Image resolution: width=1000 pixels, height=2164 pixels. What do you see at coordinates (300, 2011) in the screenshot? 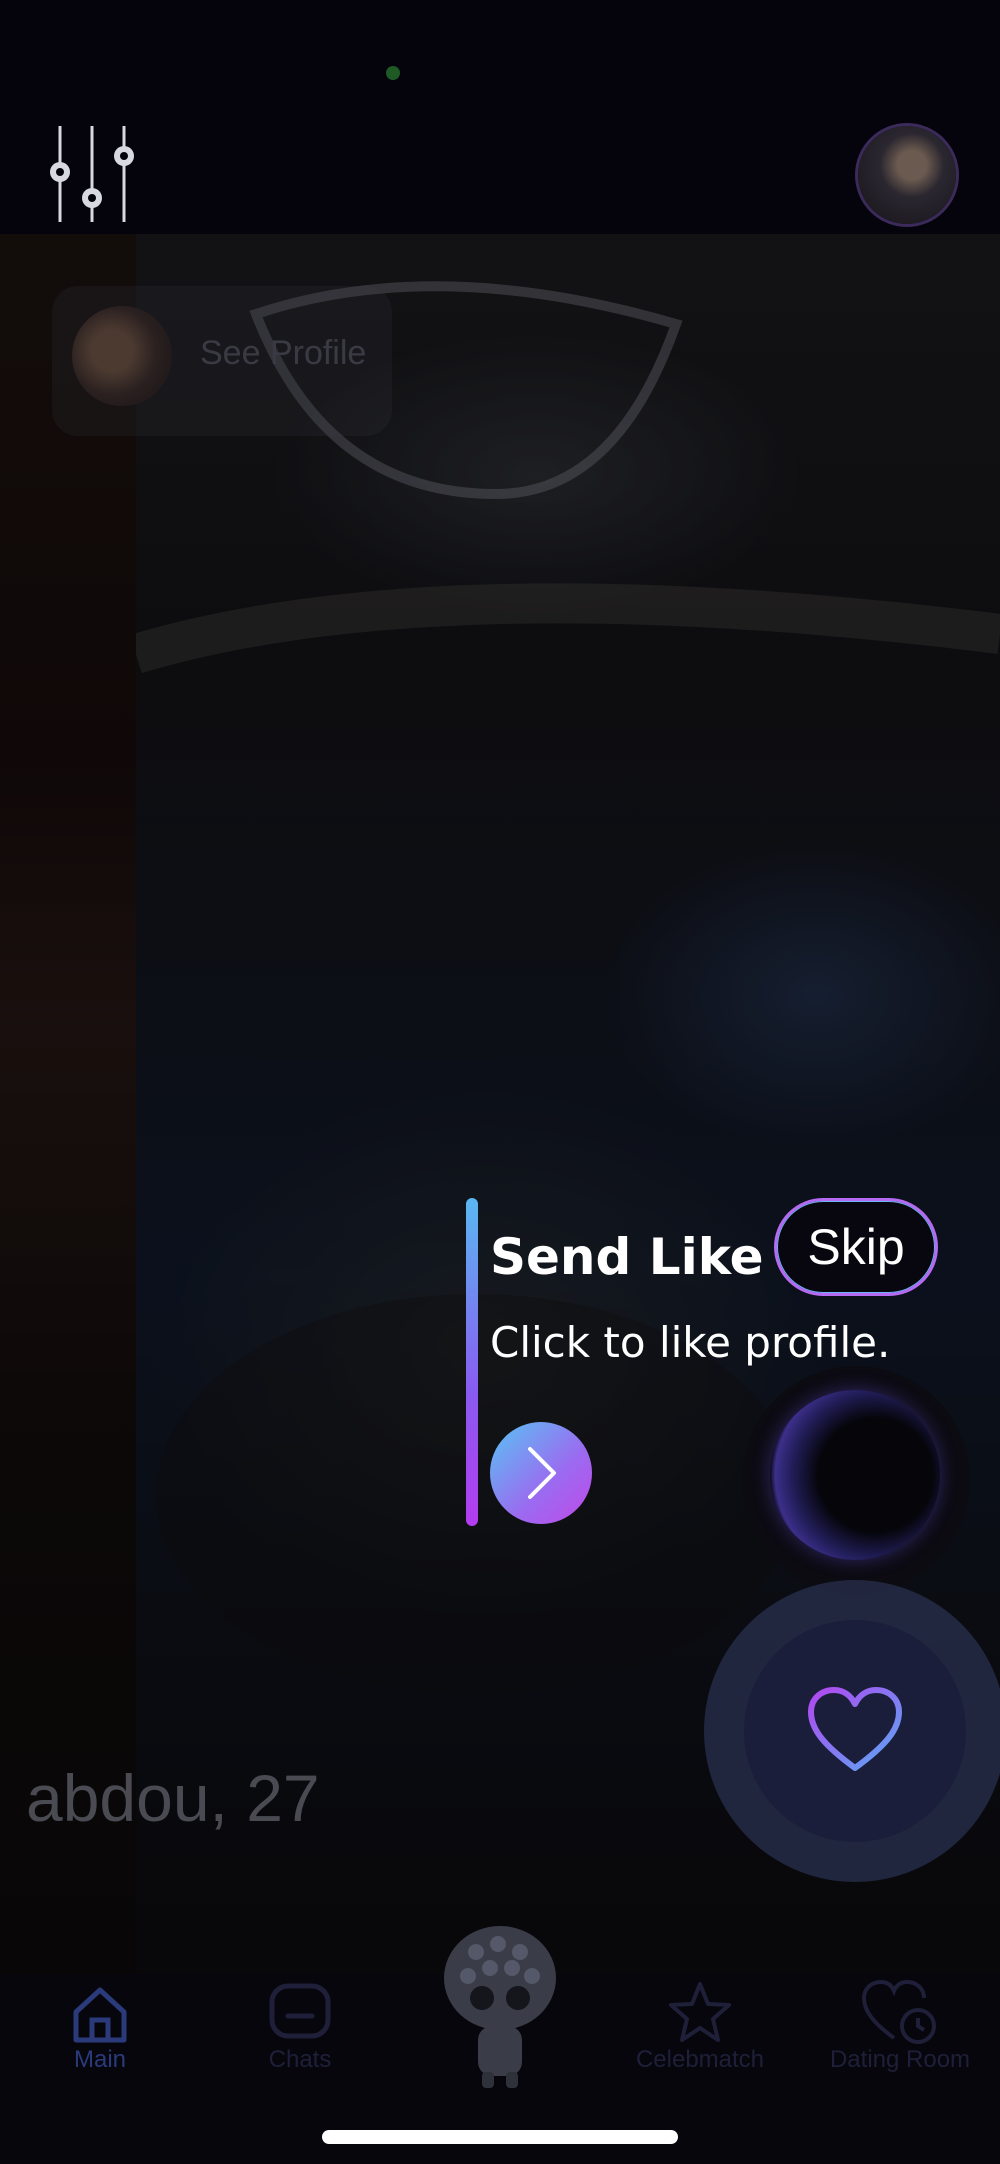
I see `chat-icon` at bounding box center [300, 2011].